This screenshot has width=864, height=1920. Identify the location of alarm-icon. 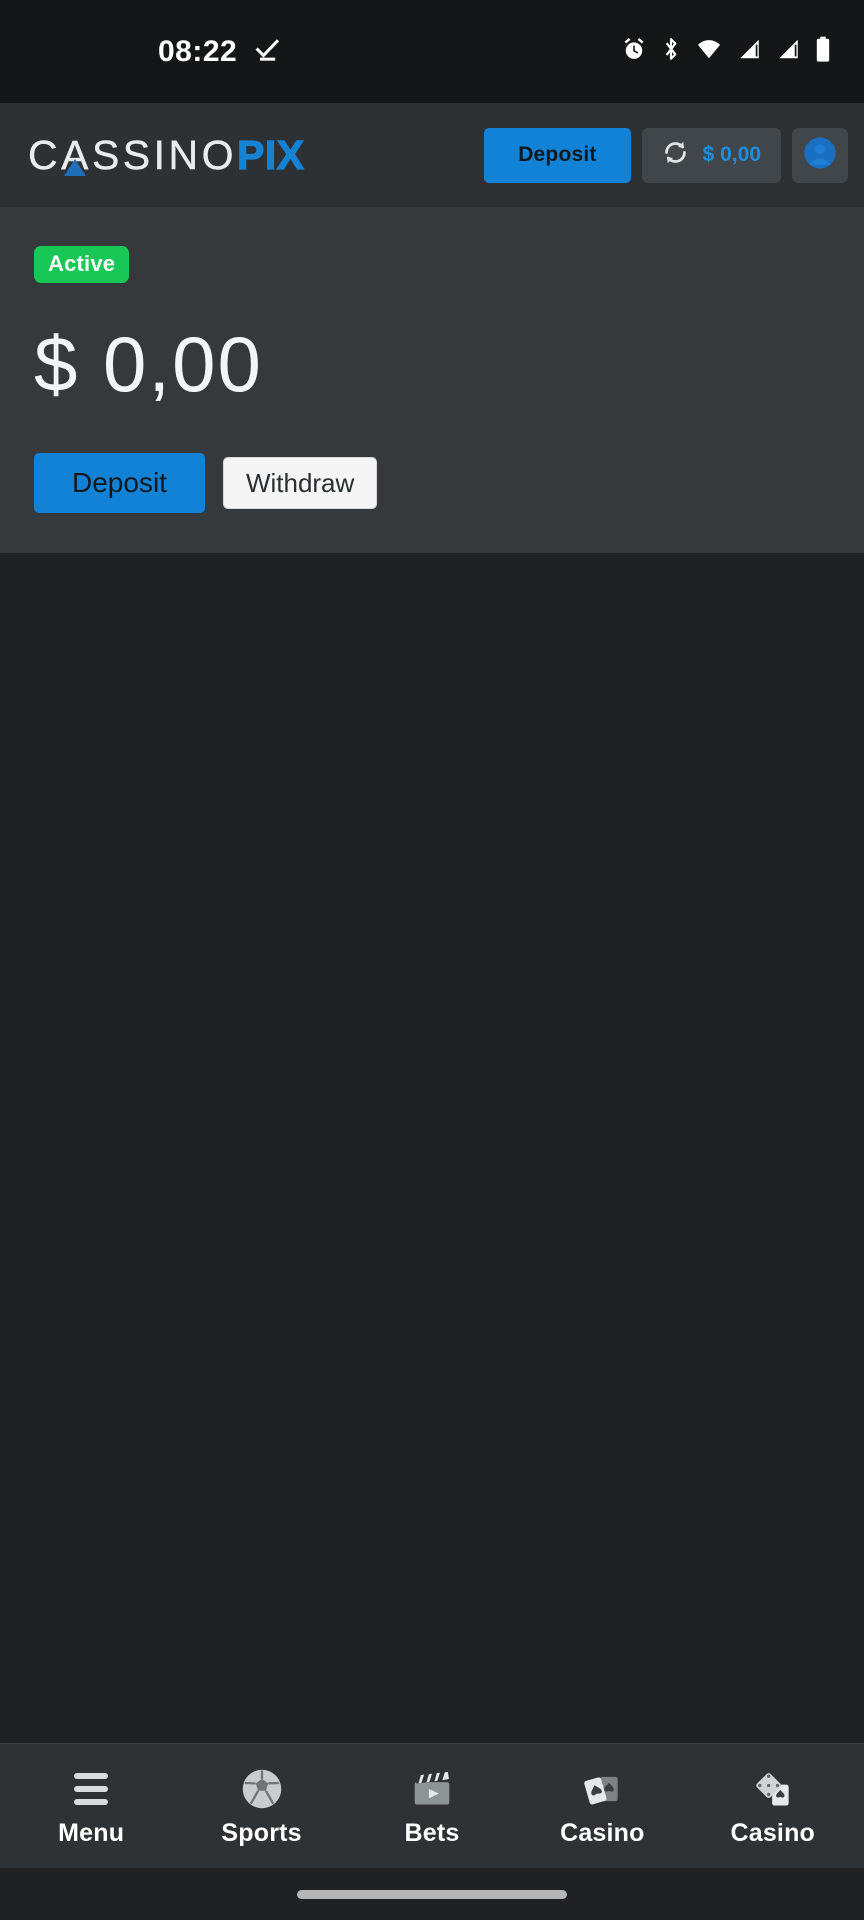
(634, 51).